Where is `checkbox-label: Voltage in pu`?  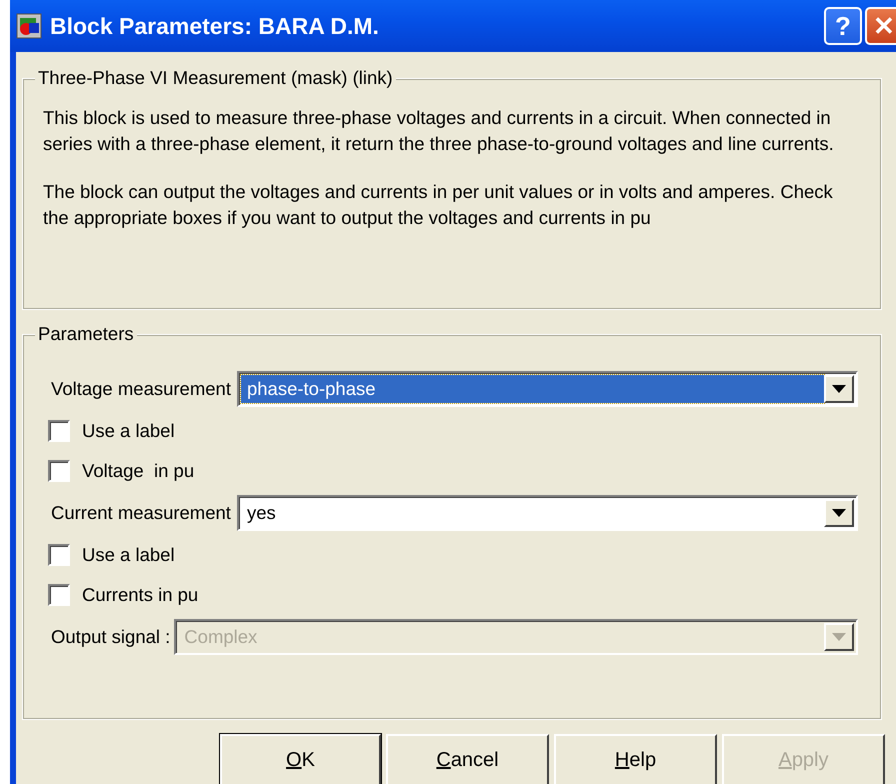
checkbox-label: Voltage in pu is located at coordinates (138, 471).